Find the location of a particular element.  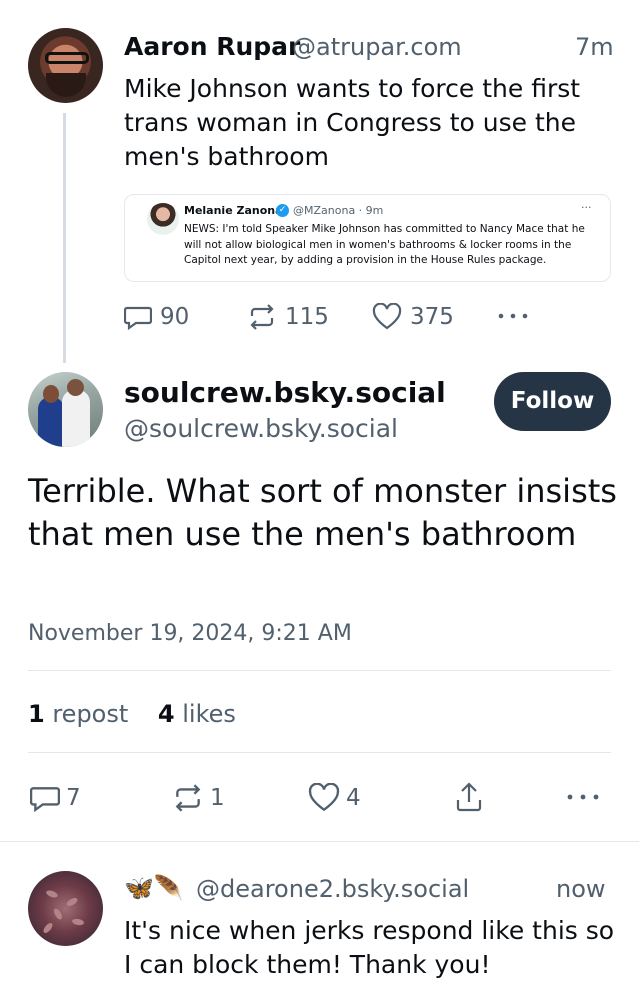

author-name: soulcrew.bsky.social is located at coordinates (285, 392).